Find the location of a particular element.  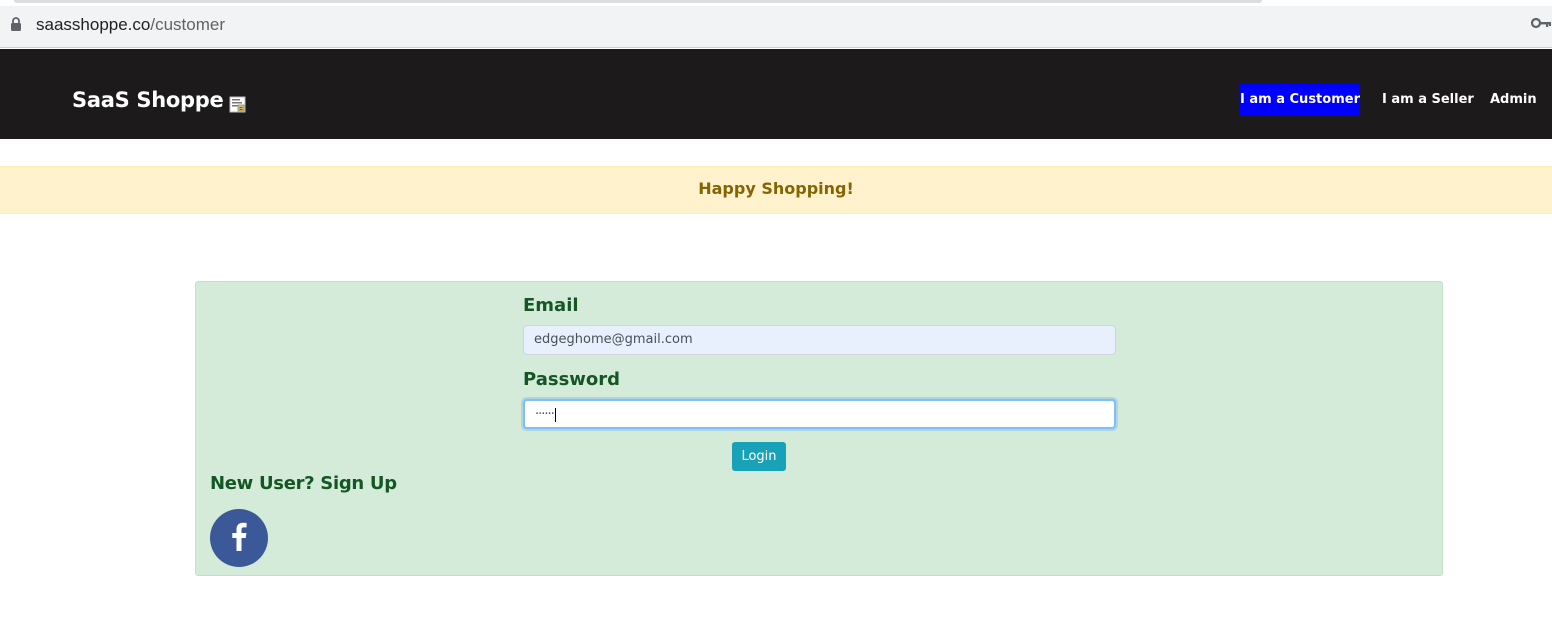

url-field: saasshoppe.co/customer is located at coordinates (130, 25).